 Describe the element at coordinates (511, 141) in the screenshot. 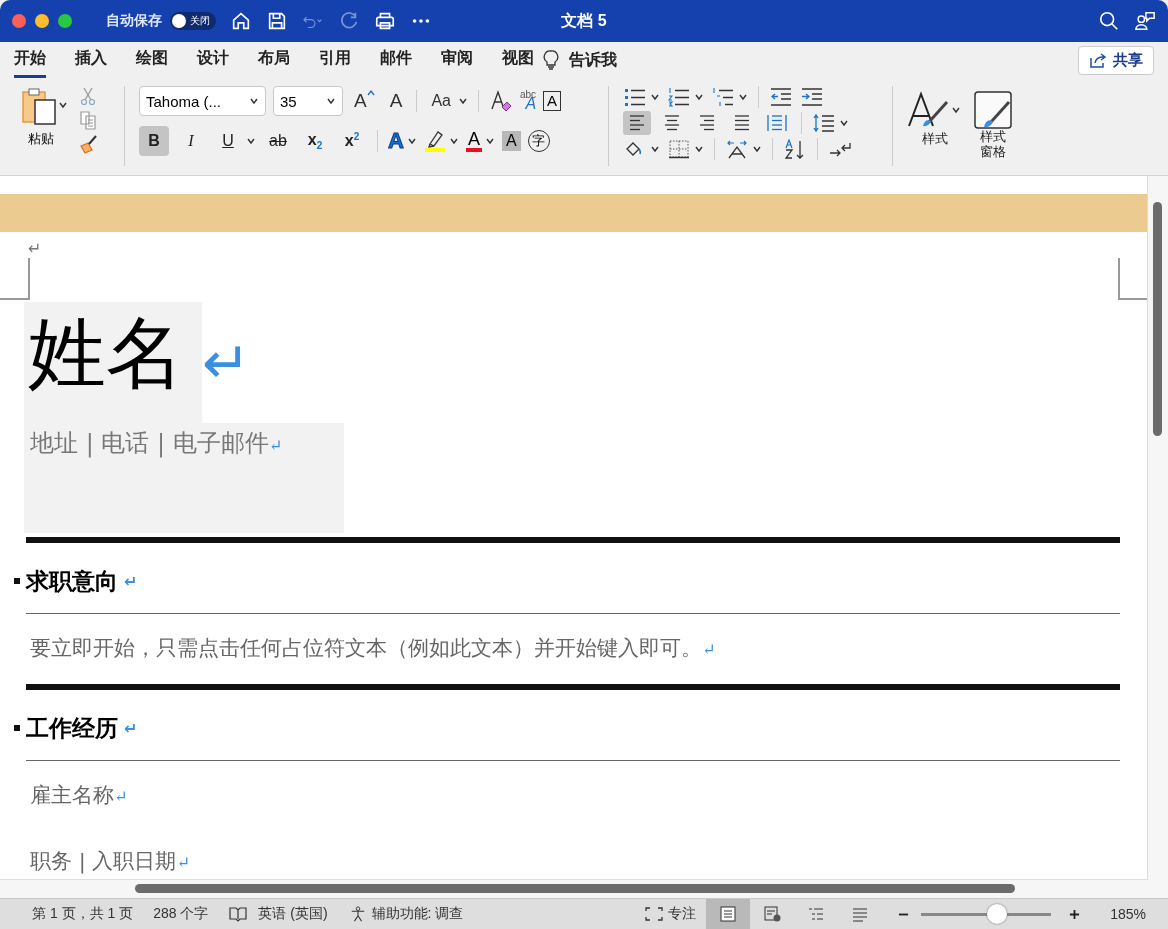

I see `character-shading-button: A` at that location.